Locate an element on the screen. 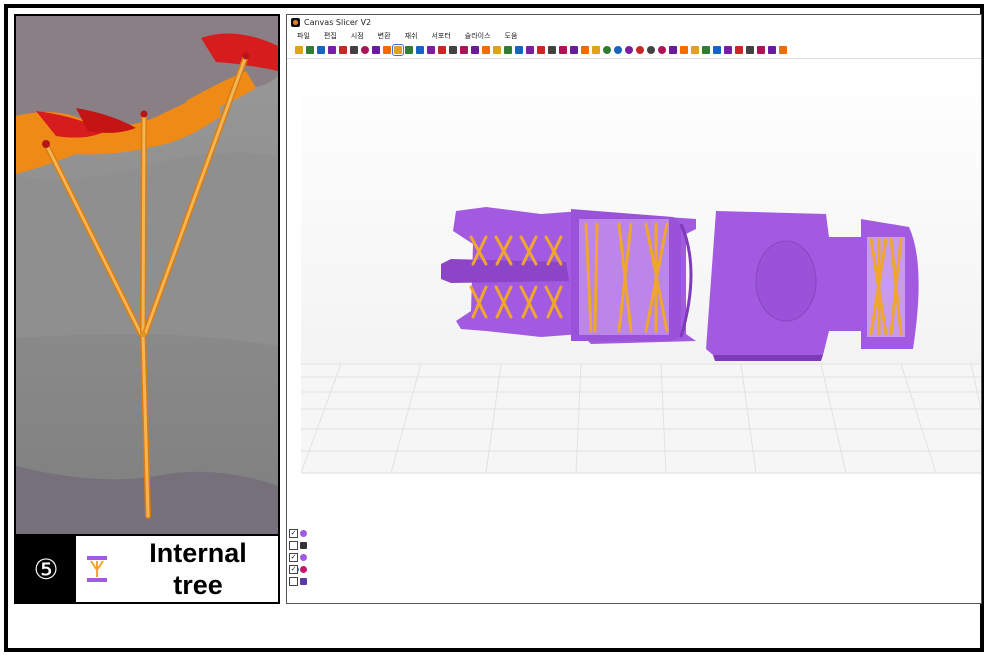  menu-edit: 편집 is located at coordinates (330, 36).